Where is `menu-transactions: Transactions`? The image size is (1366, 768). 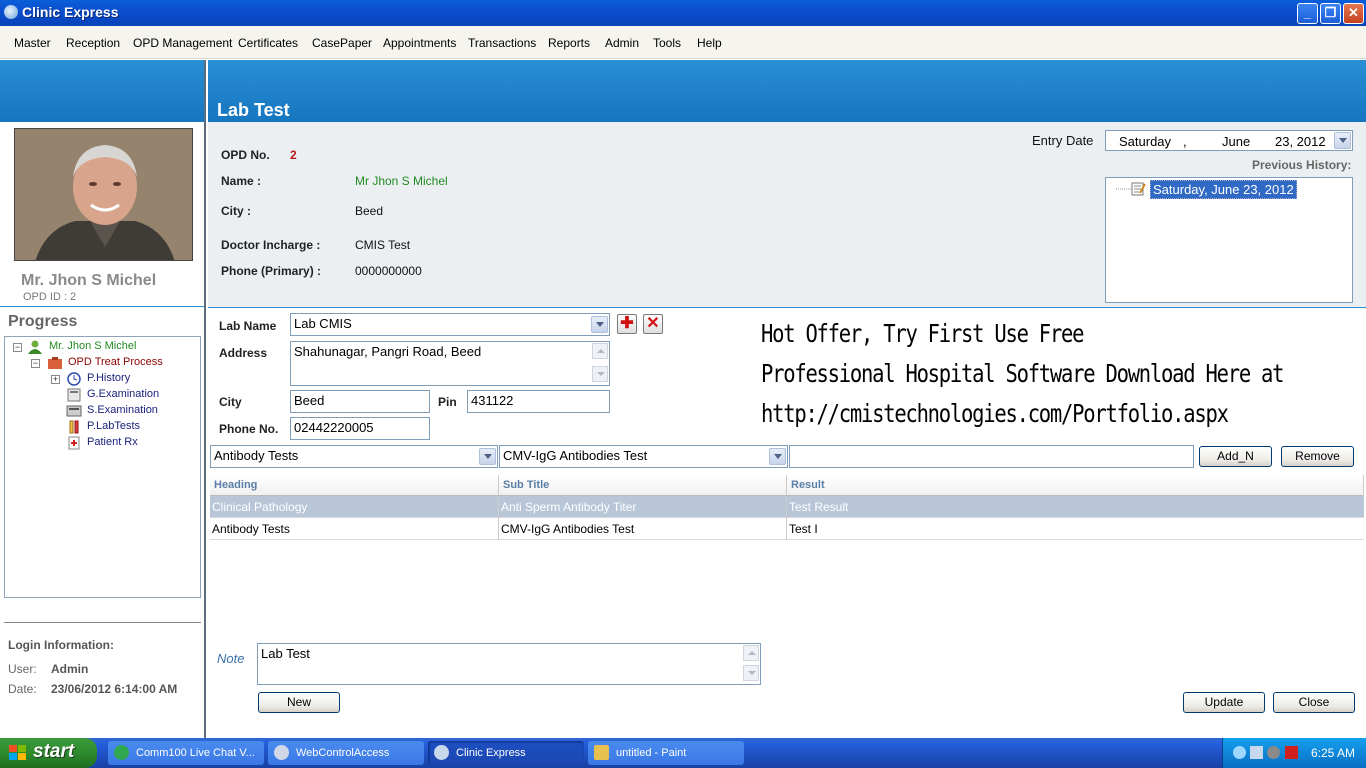
menu-transactions: Transactions is located at coordinates (502, 43).